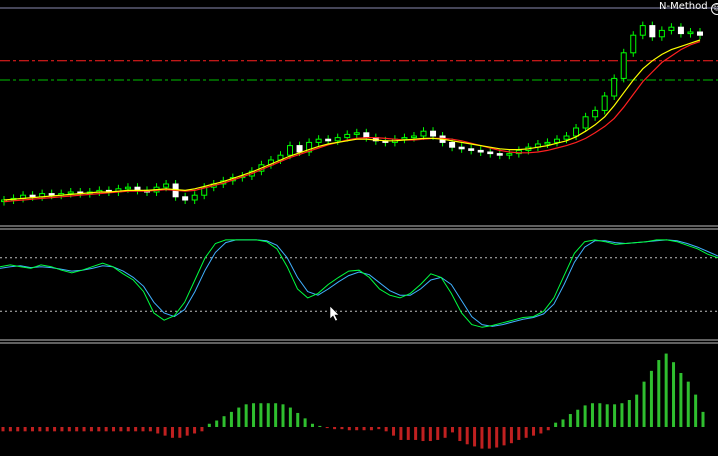  I want to click on indicator-label-text: N-Method, so click(683, 6).